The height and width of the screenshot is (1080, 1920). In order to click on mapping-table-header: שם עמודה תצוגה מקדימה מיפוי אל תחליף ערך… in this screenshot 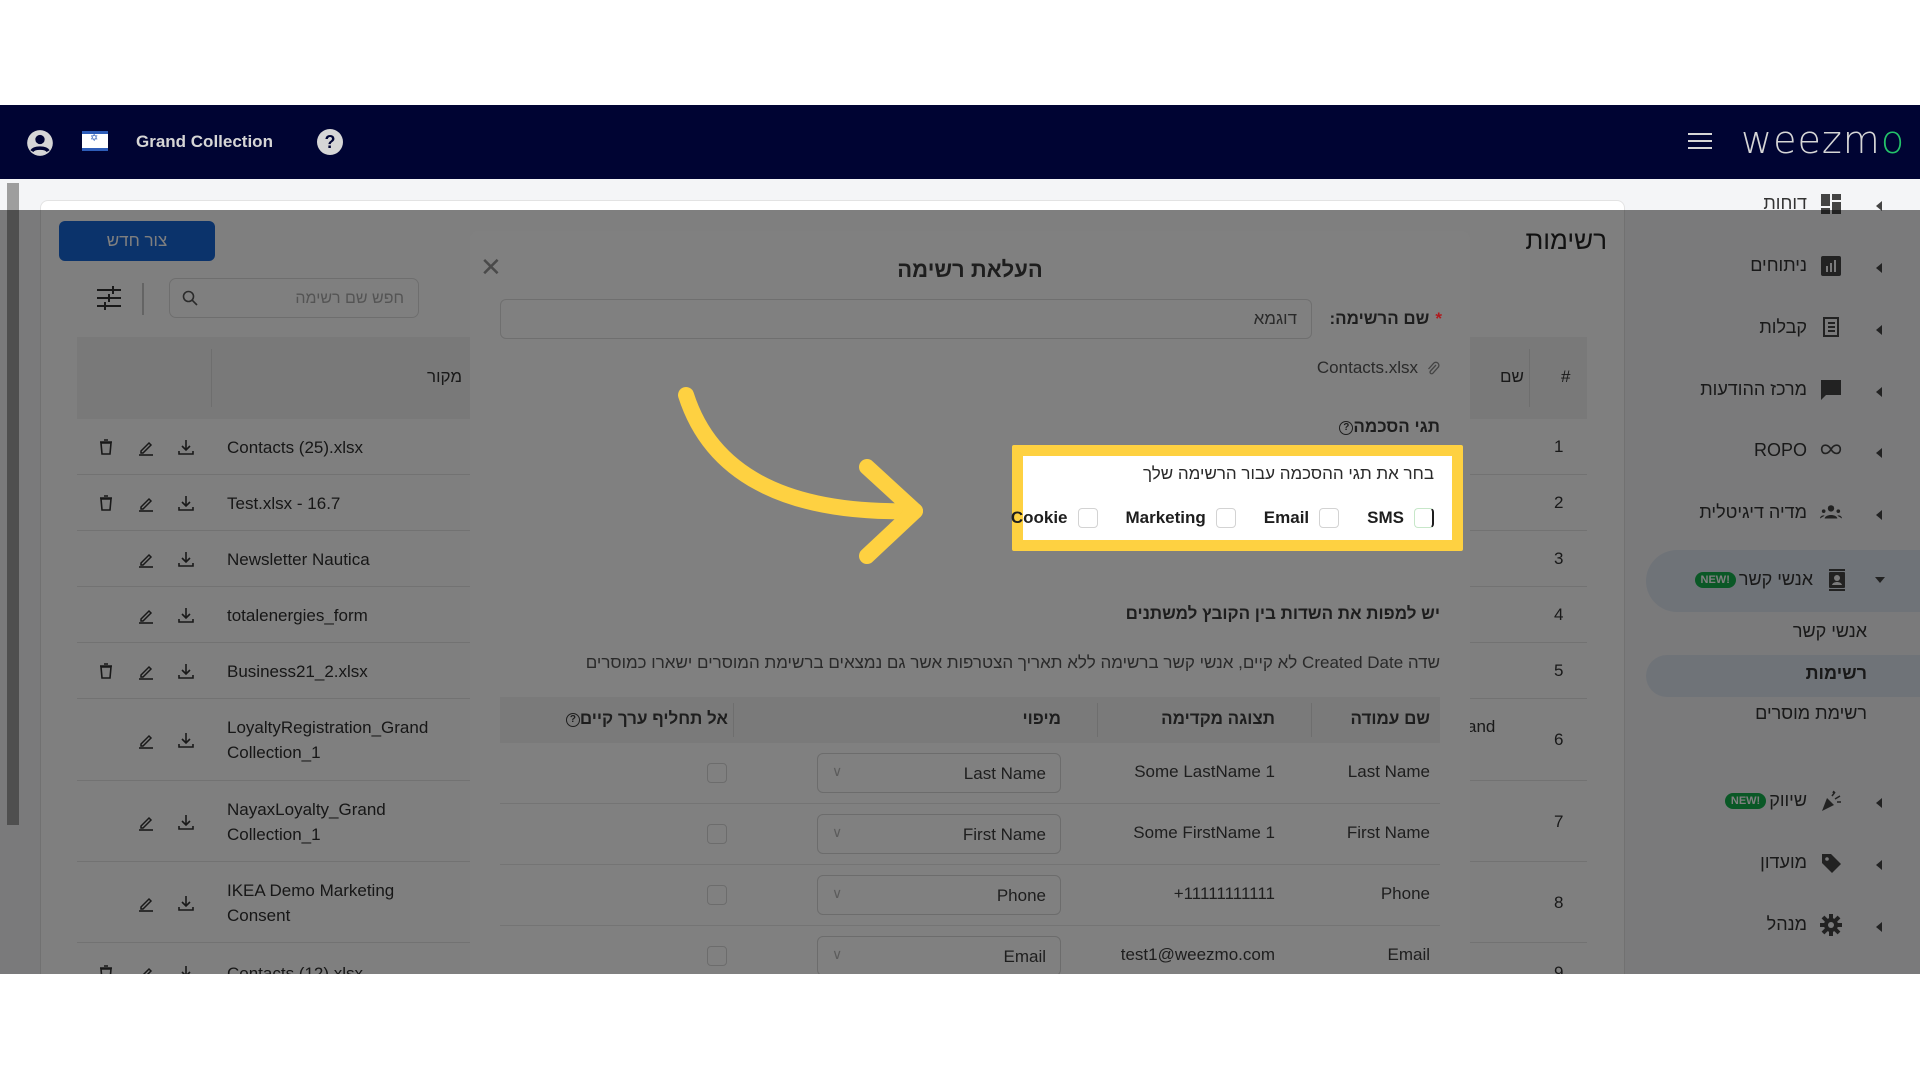, I will do `click(970, 720)`.